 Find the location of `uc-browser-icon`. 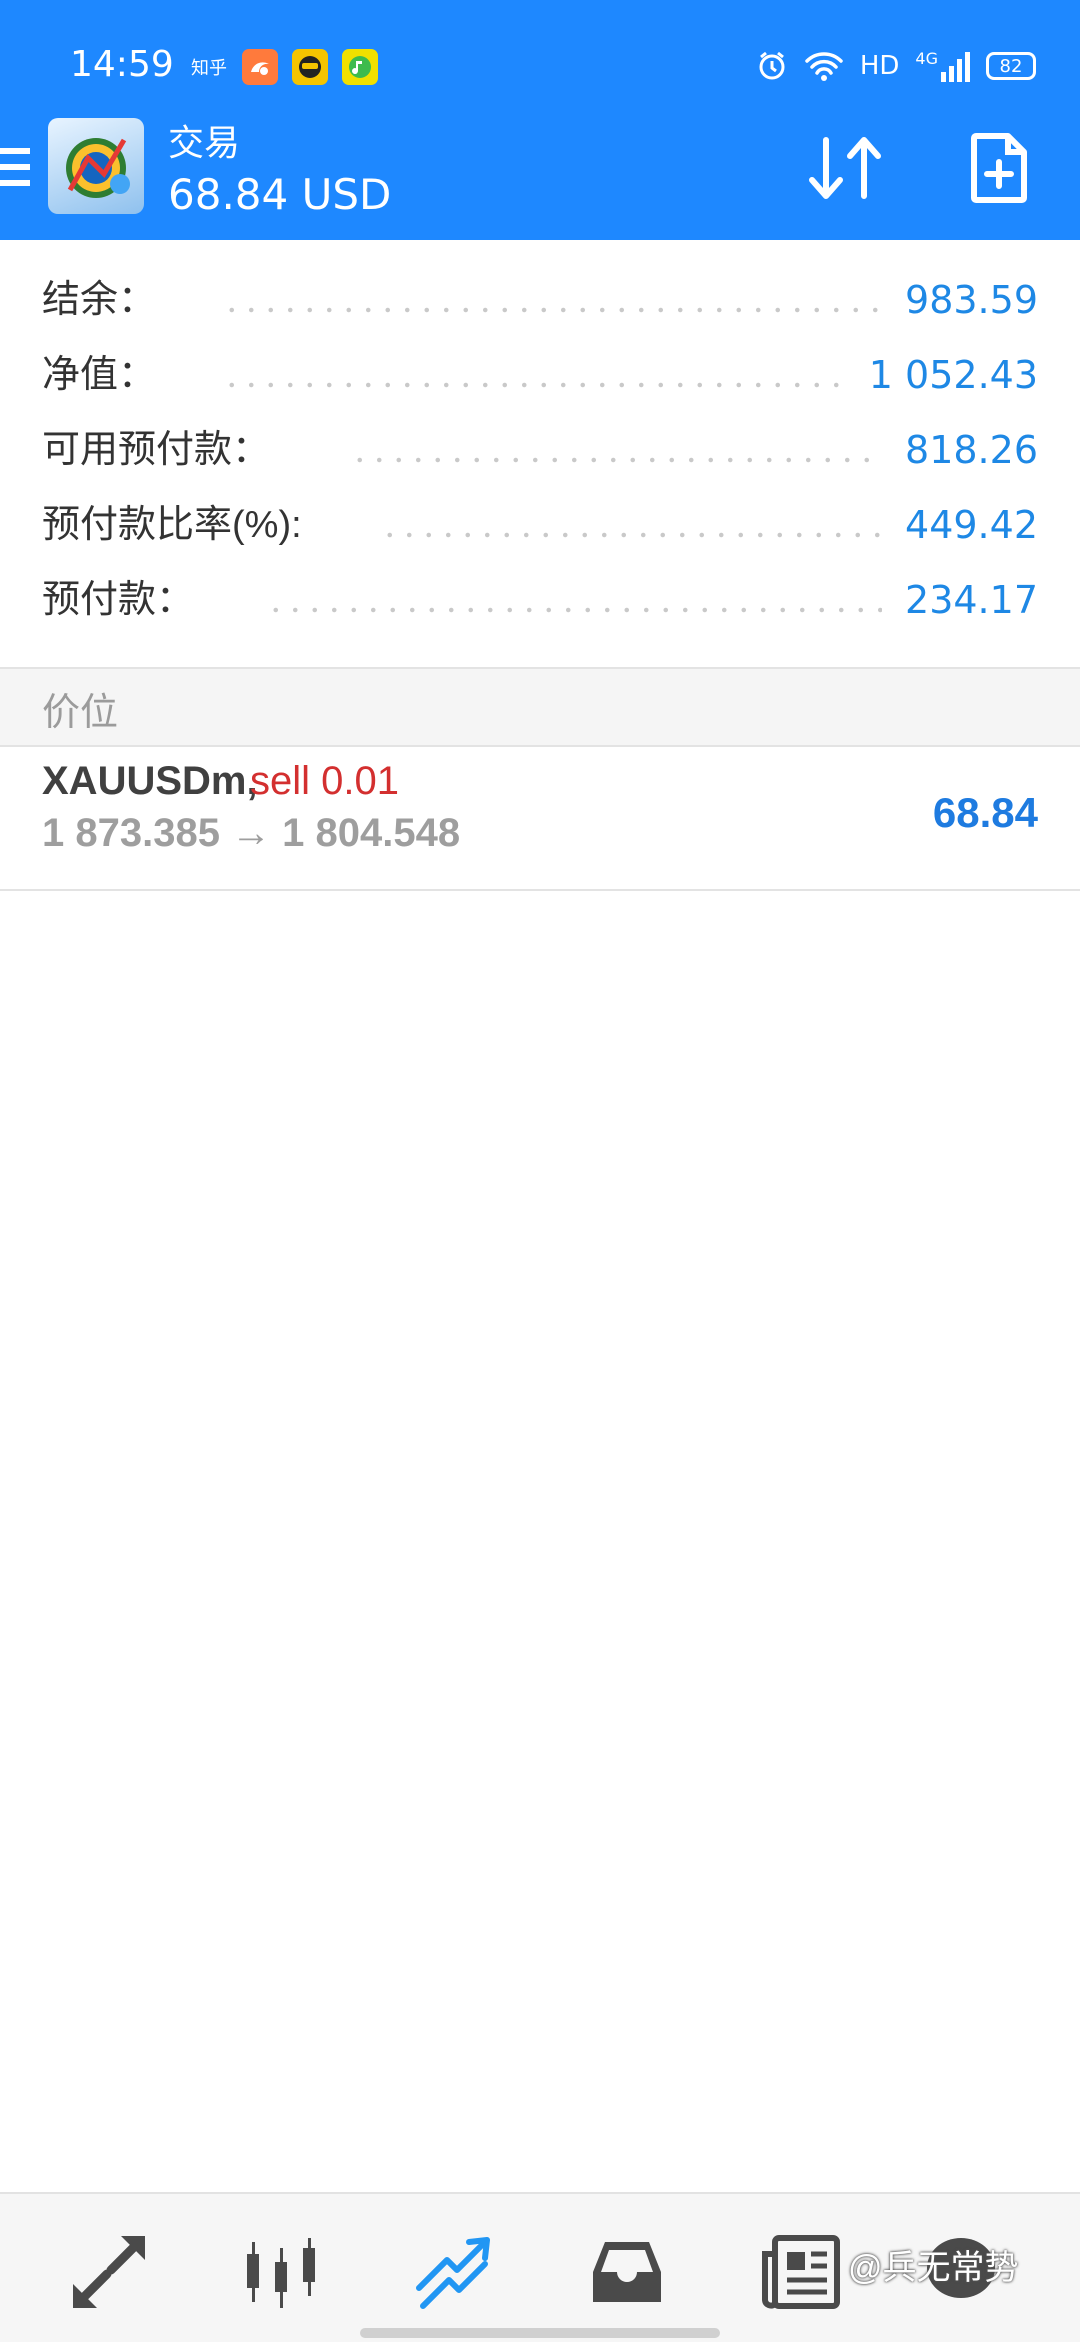

uc-browser-icon is located at coordinates (260, 67).